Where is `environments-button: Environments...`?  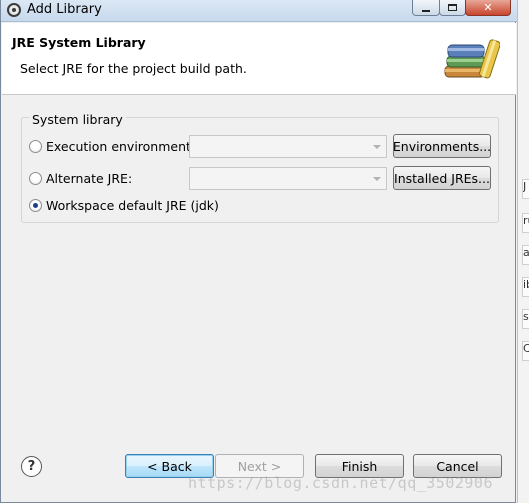 environments-button: Environments... is located at coordinates (442, 146).